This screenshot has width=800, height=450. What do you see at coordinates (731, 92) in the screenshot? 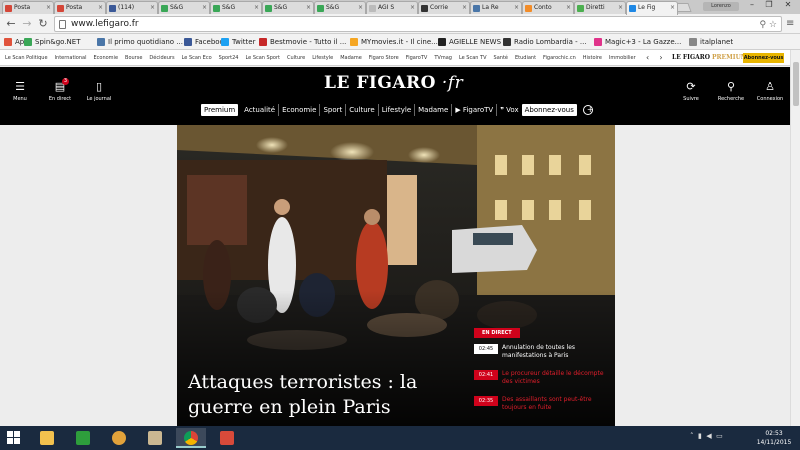
I see `search-button: ⚲ Recherche` at bounding box center [731, 92].